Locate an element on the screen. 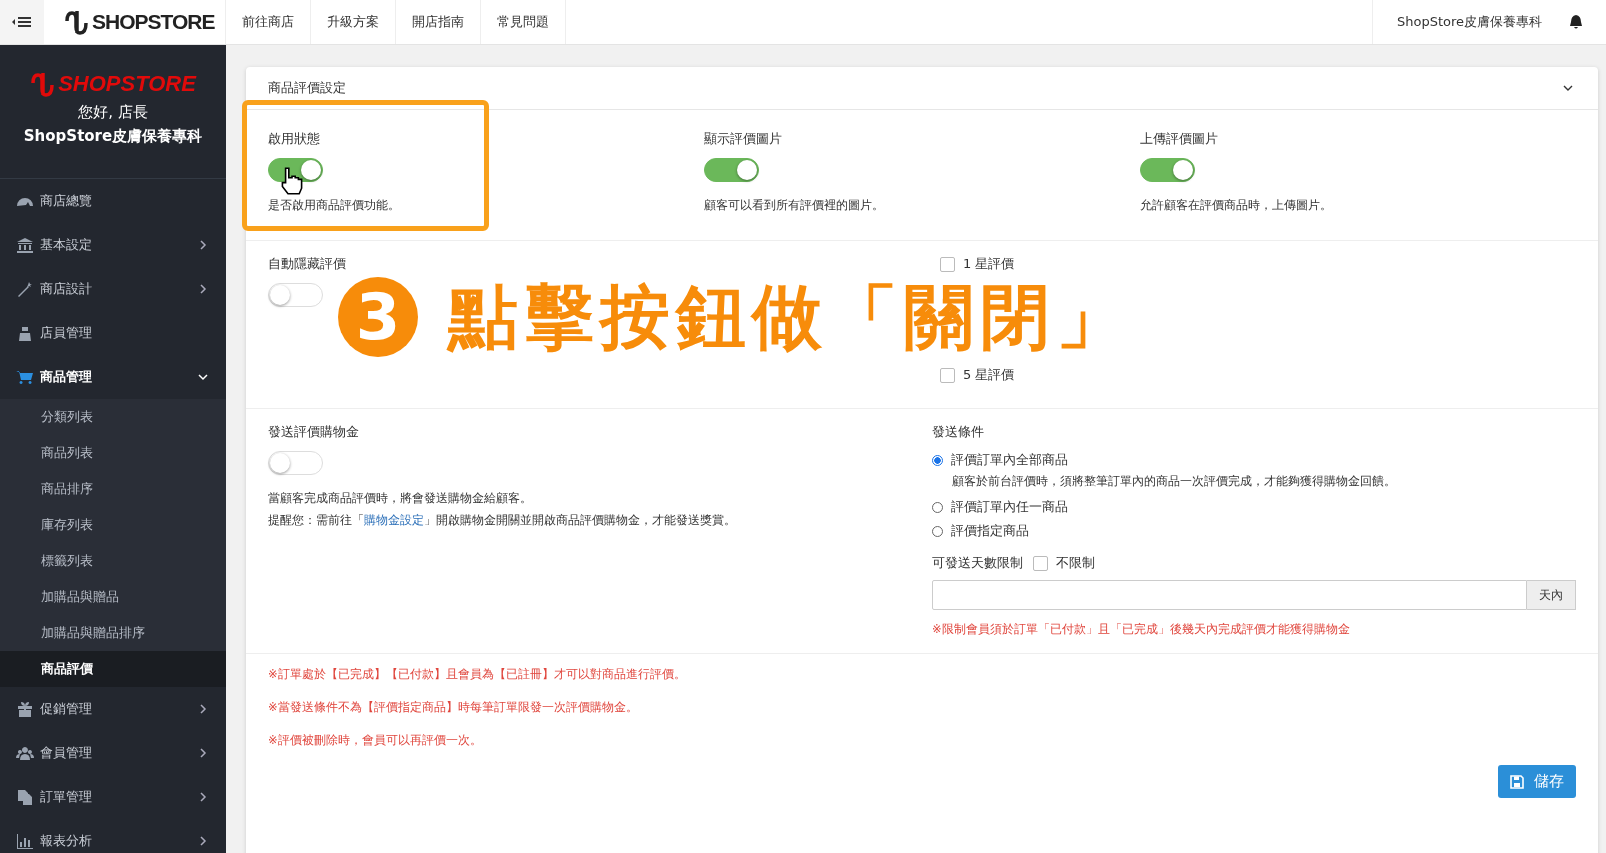  sidebar-item: 商店總覽 is located at coordinates (113, 201).